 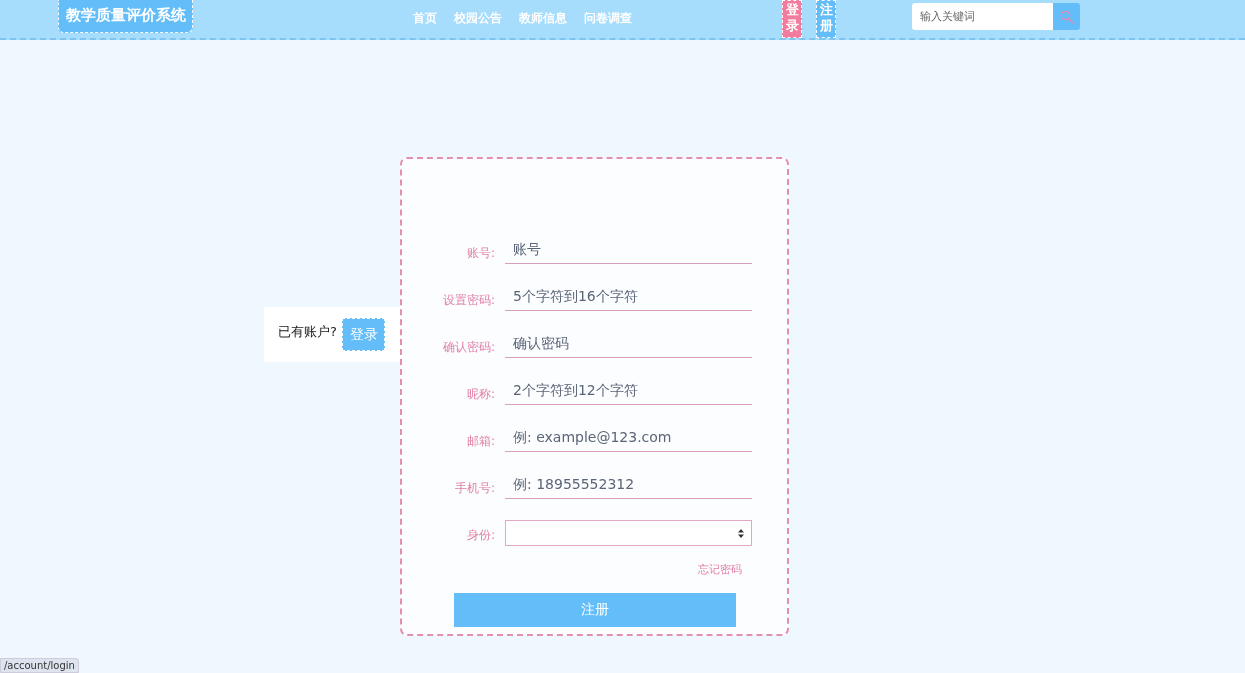 What do you see at coordinates (425, 18) in the screenshot?
I see `nav-link: 首页` at bounding box center [425, 18].